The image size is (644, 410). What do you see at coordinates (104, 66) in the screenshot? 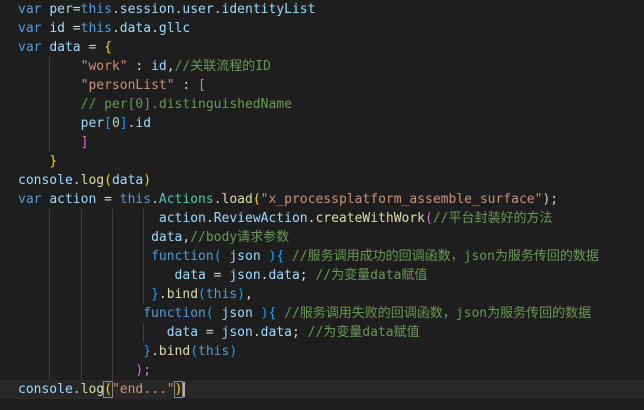
I see `code-token: "work"` at bounding box center [104, 66].